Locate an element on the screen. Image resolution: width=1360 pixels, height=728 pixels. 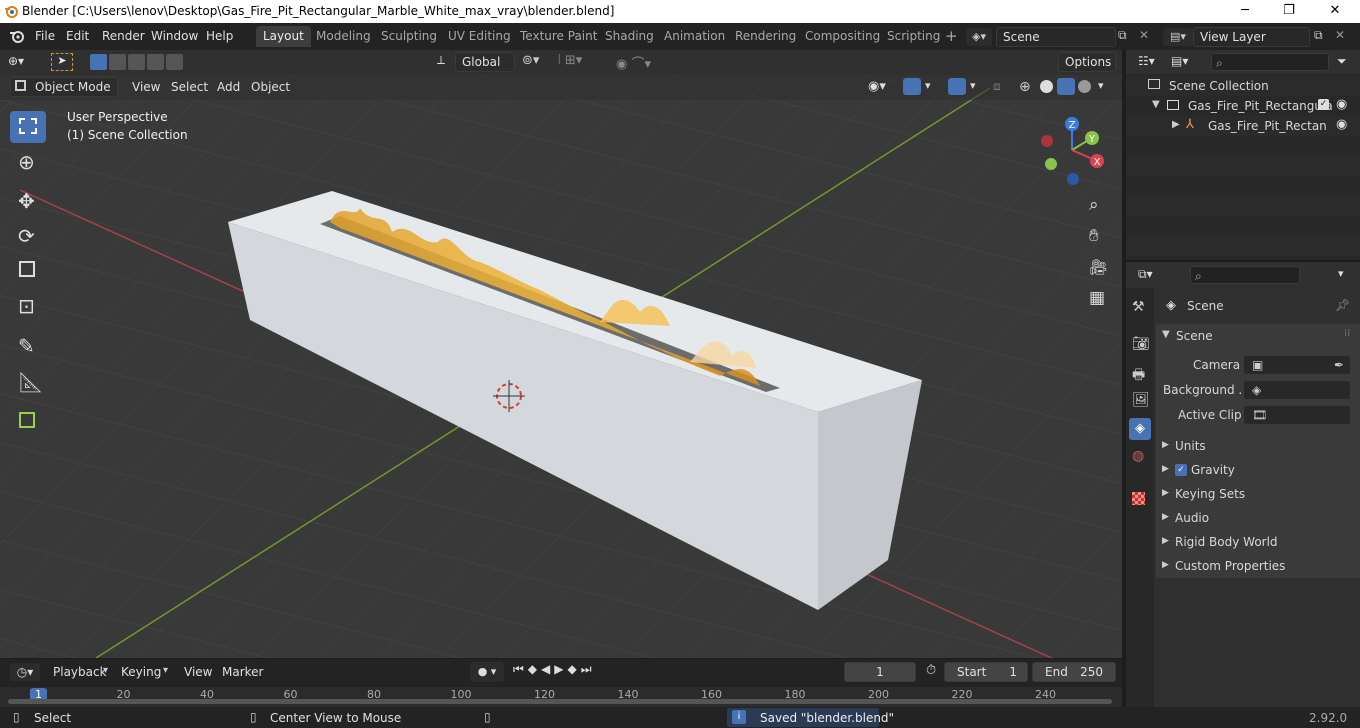
collection-checkbox-icon: ✓ is located at coordinates (1323, 104).